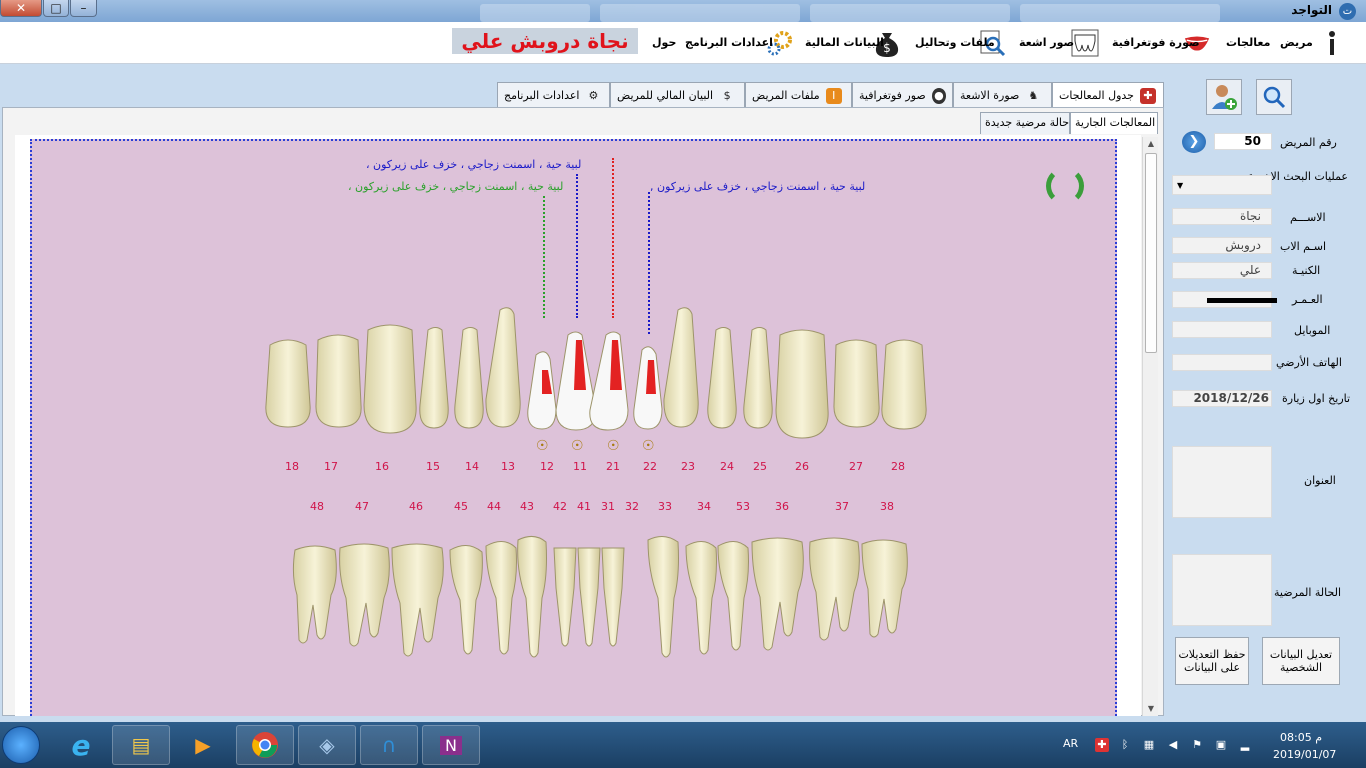  I want to click on maximize-button: □, so click(56, 8).